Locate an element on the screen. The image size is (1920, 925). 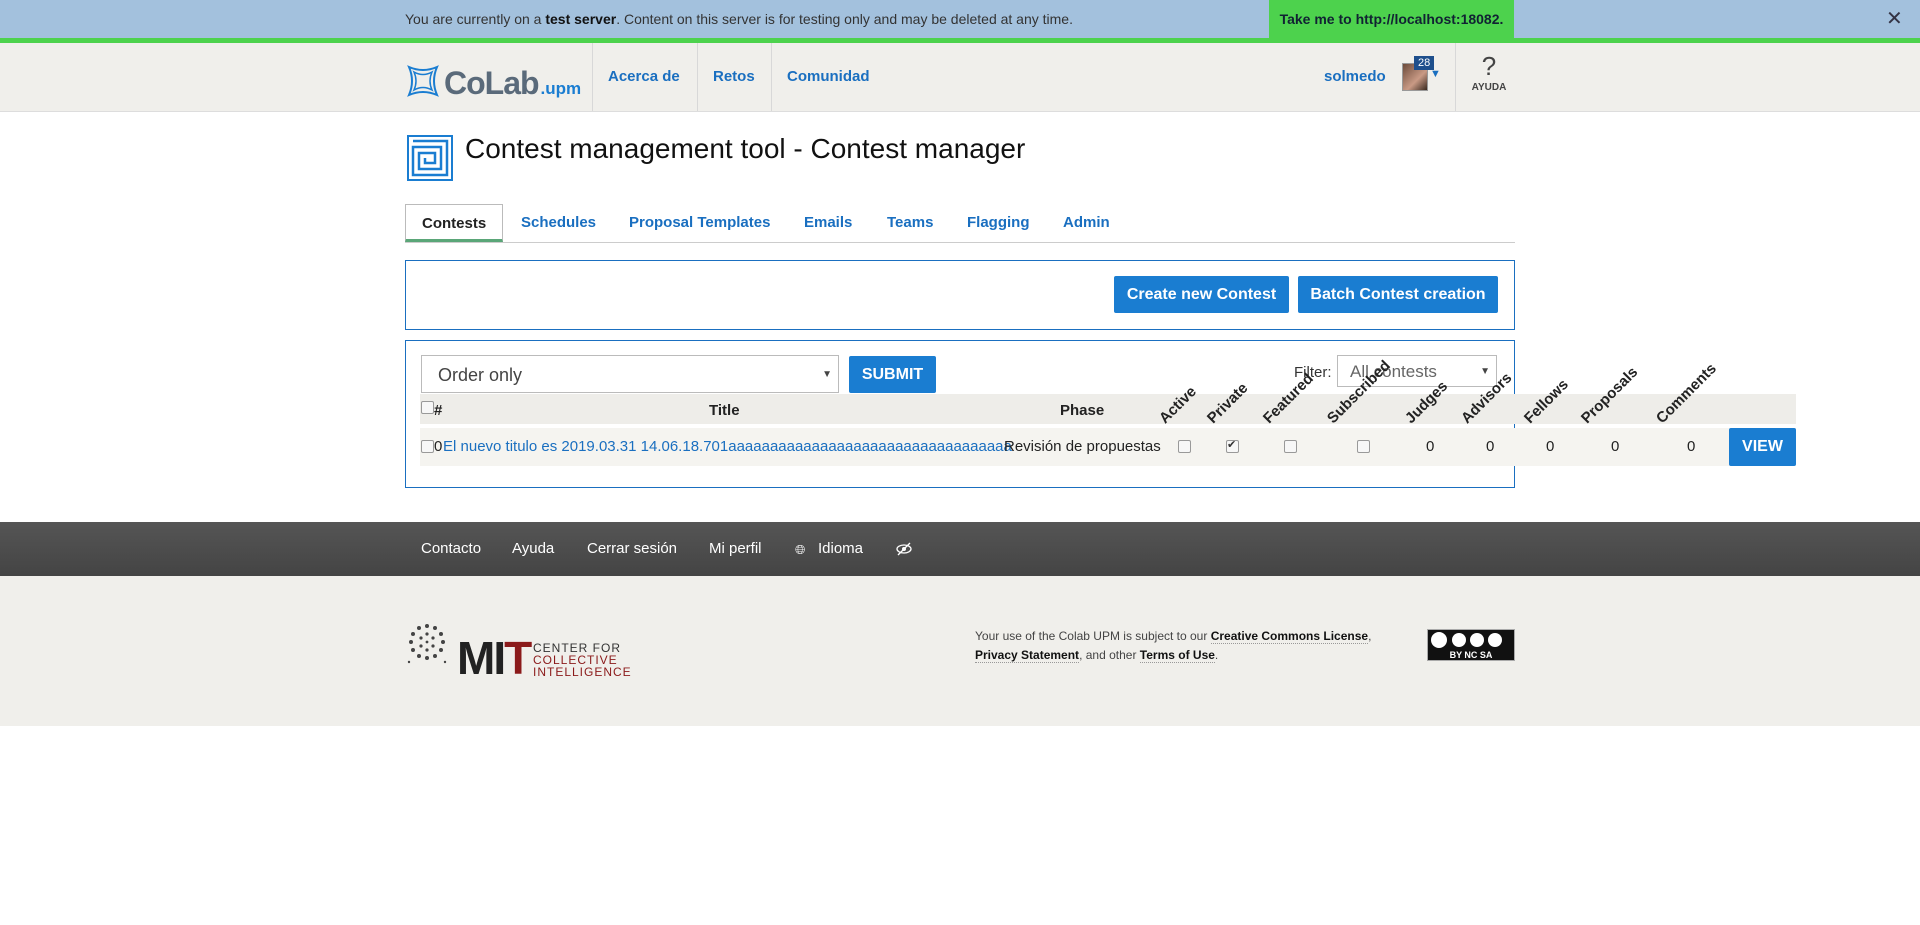
row-comments: 0 is located at coordinates (1691, 446).